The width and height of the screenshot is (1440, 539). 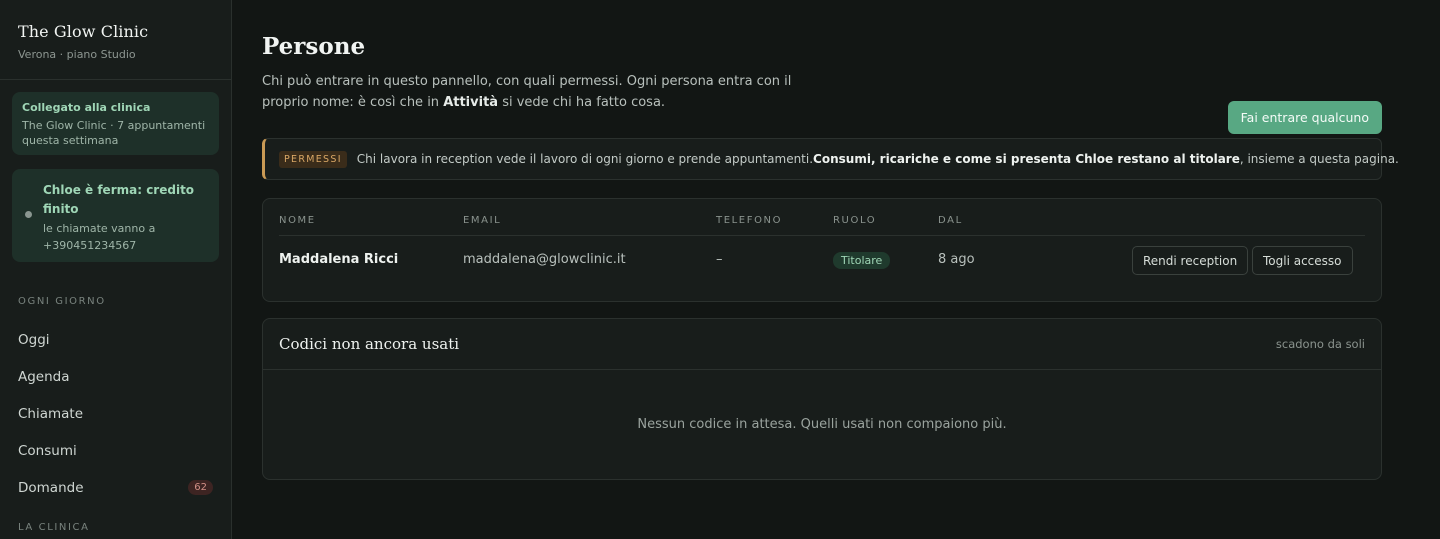 What do you see at coordinates (115, 450) in the screenshot?
I see `sidebar-item-consumi: Consumi` at bounding box center [115, 450].